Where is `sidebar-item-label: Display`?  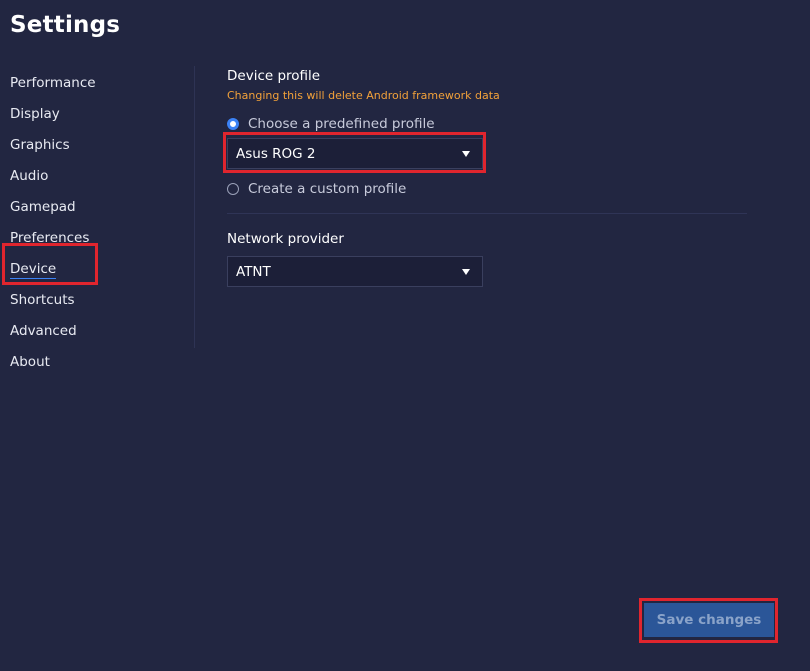 sidebar-item-label: Display is located at coordinates (35, 114).